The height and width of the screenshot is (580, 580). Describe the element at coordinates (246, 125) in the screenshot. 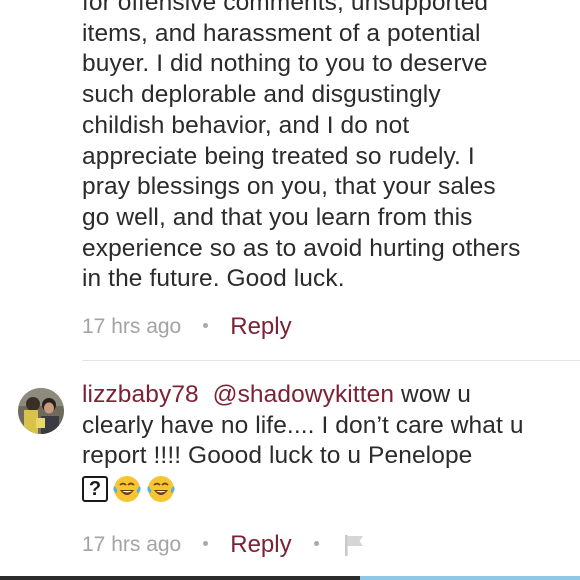

I see `comment-line: childish behavior, and I do not` at that location.